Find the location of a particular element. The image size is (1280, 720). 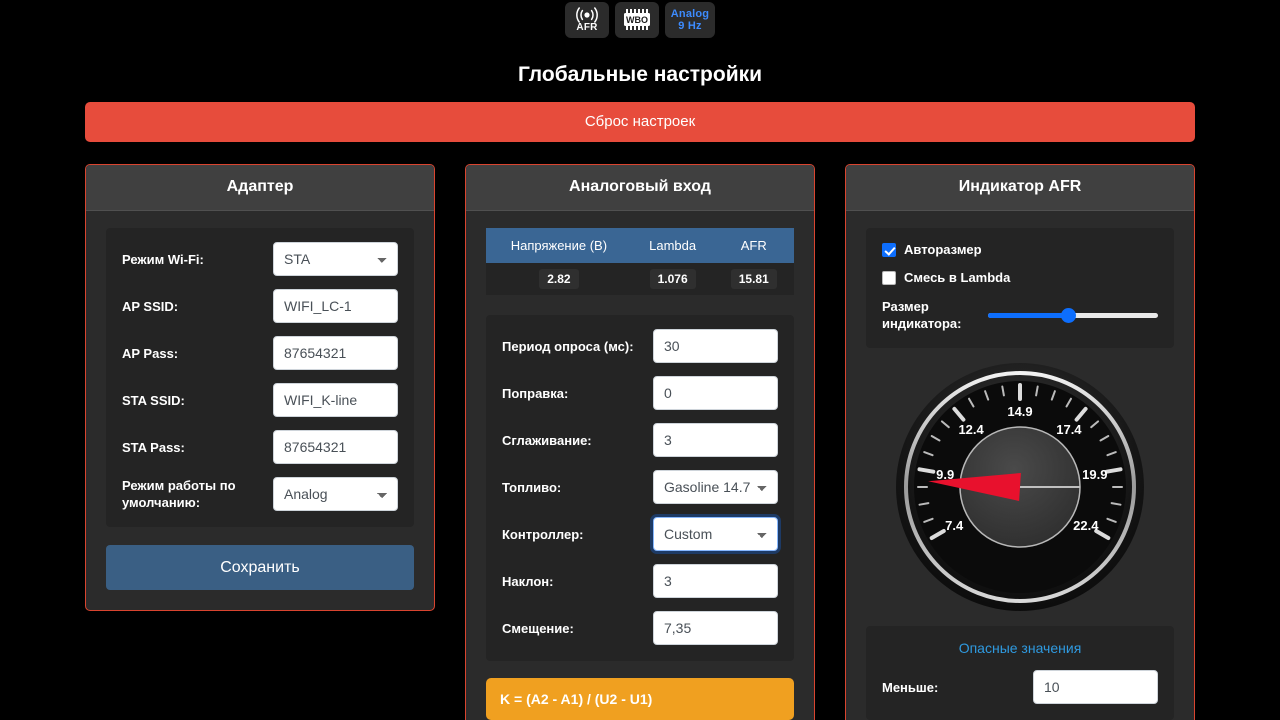

cell-lambda: 1.076 is located at coordinates (672, 279).